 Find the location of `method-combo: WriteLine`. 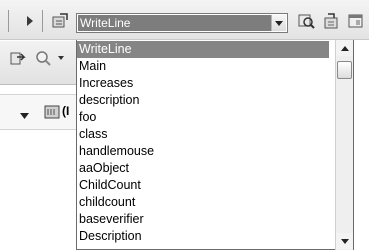

method-combo: WriteLine is located at coordinates (182, 23).